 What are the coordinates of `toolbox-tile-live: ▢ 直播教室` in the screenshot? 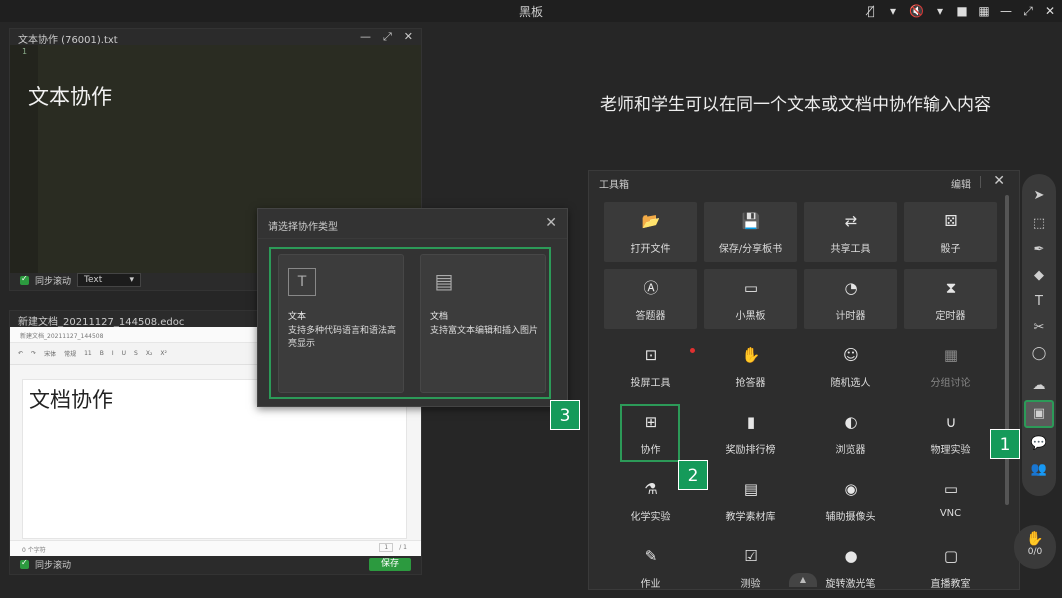 It's located at (950, 563).